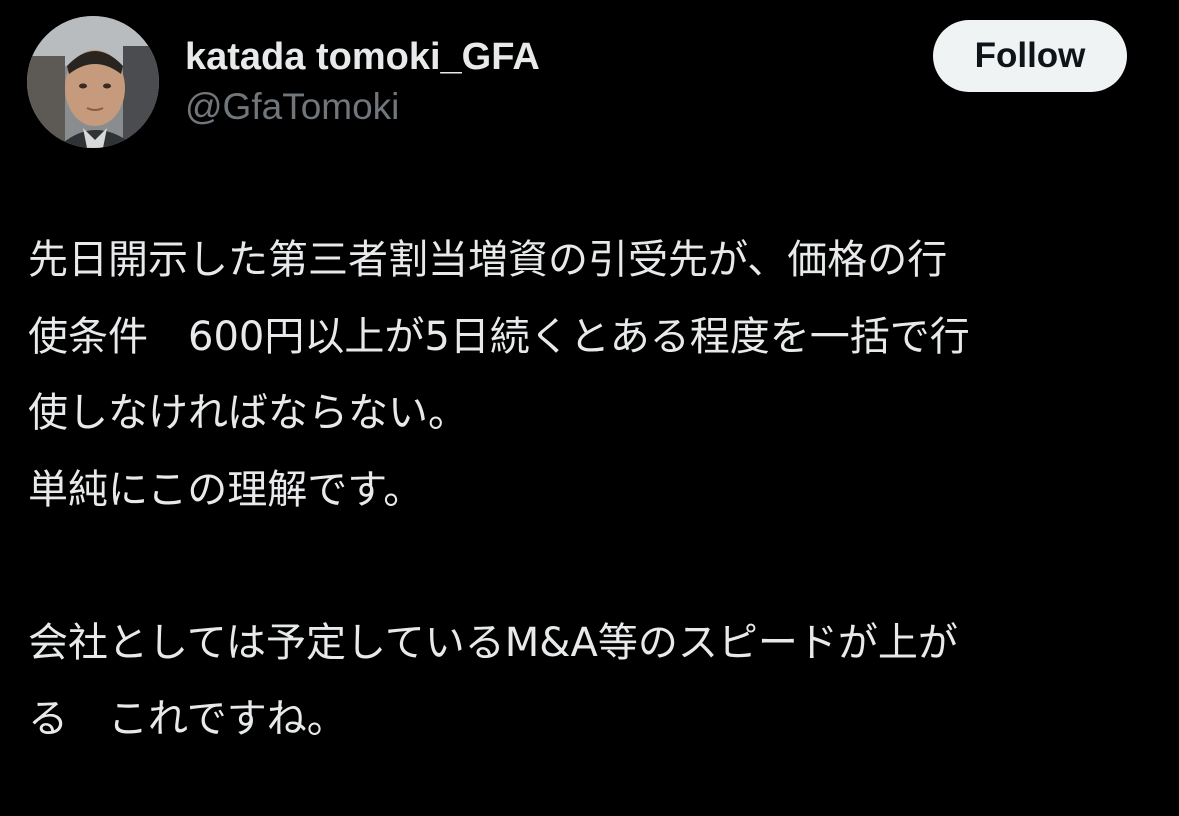 This screenshot has height=816, width=1179. I want to click on author-names: katada tomoki_GFA @GfaTomoki, so click(362, 82).